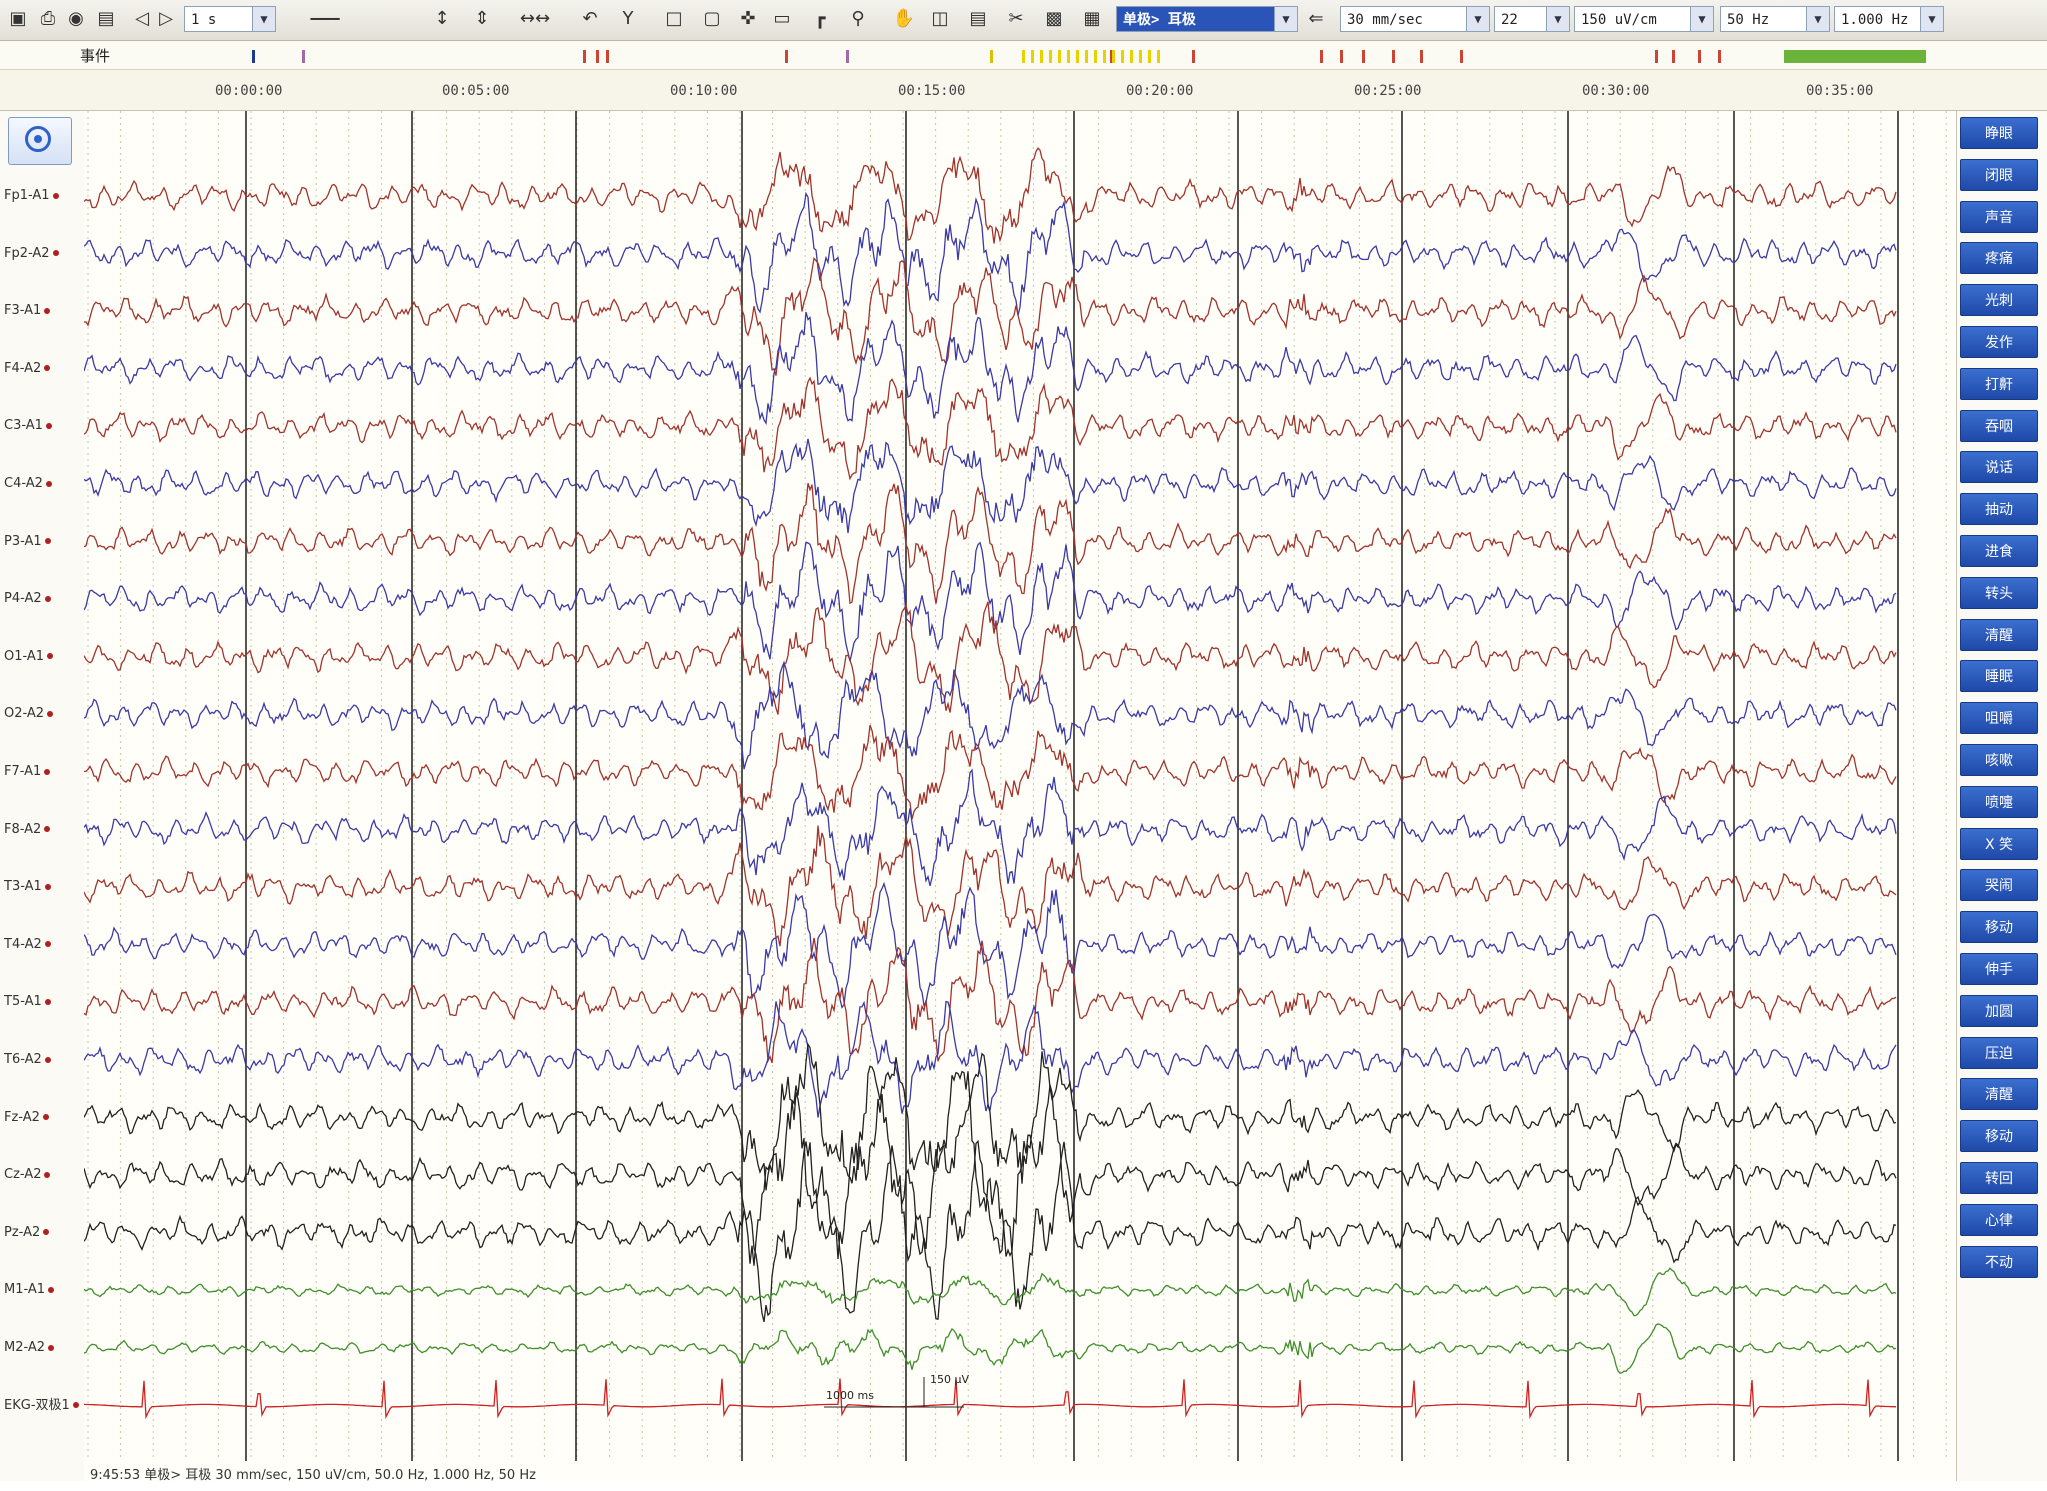 This screenshot has width=2047, height=1491. Describe the element at coordinates (712, 19) in the screenshot. I see `box-icon: ▢` at that location.